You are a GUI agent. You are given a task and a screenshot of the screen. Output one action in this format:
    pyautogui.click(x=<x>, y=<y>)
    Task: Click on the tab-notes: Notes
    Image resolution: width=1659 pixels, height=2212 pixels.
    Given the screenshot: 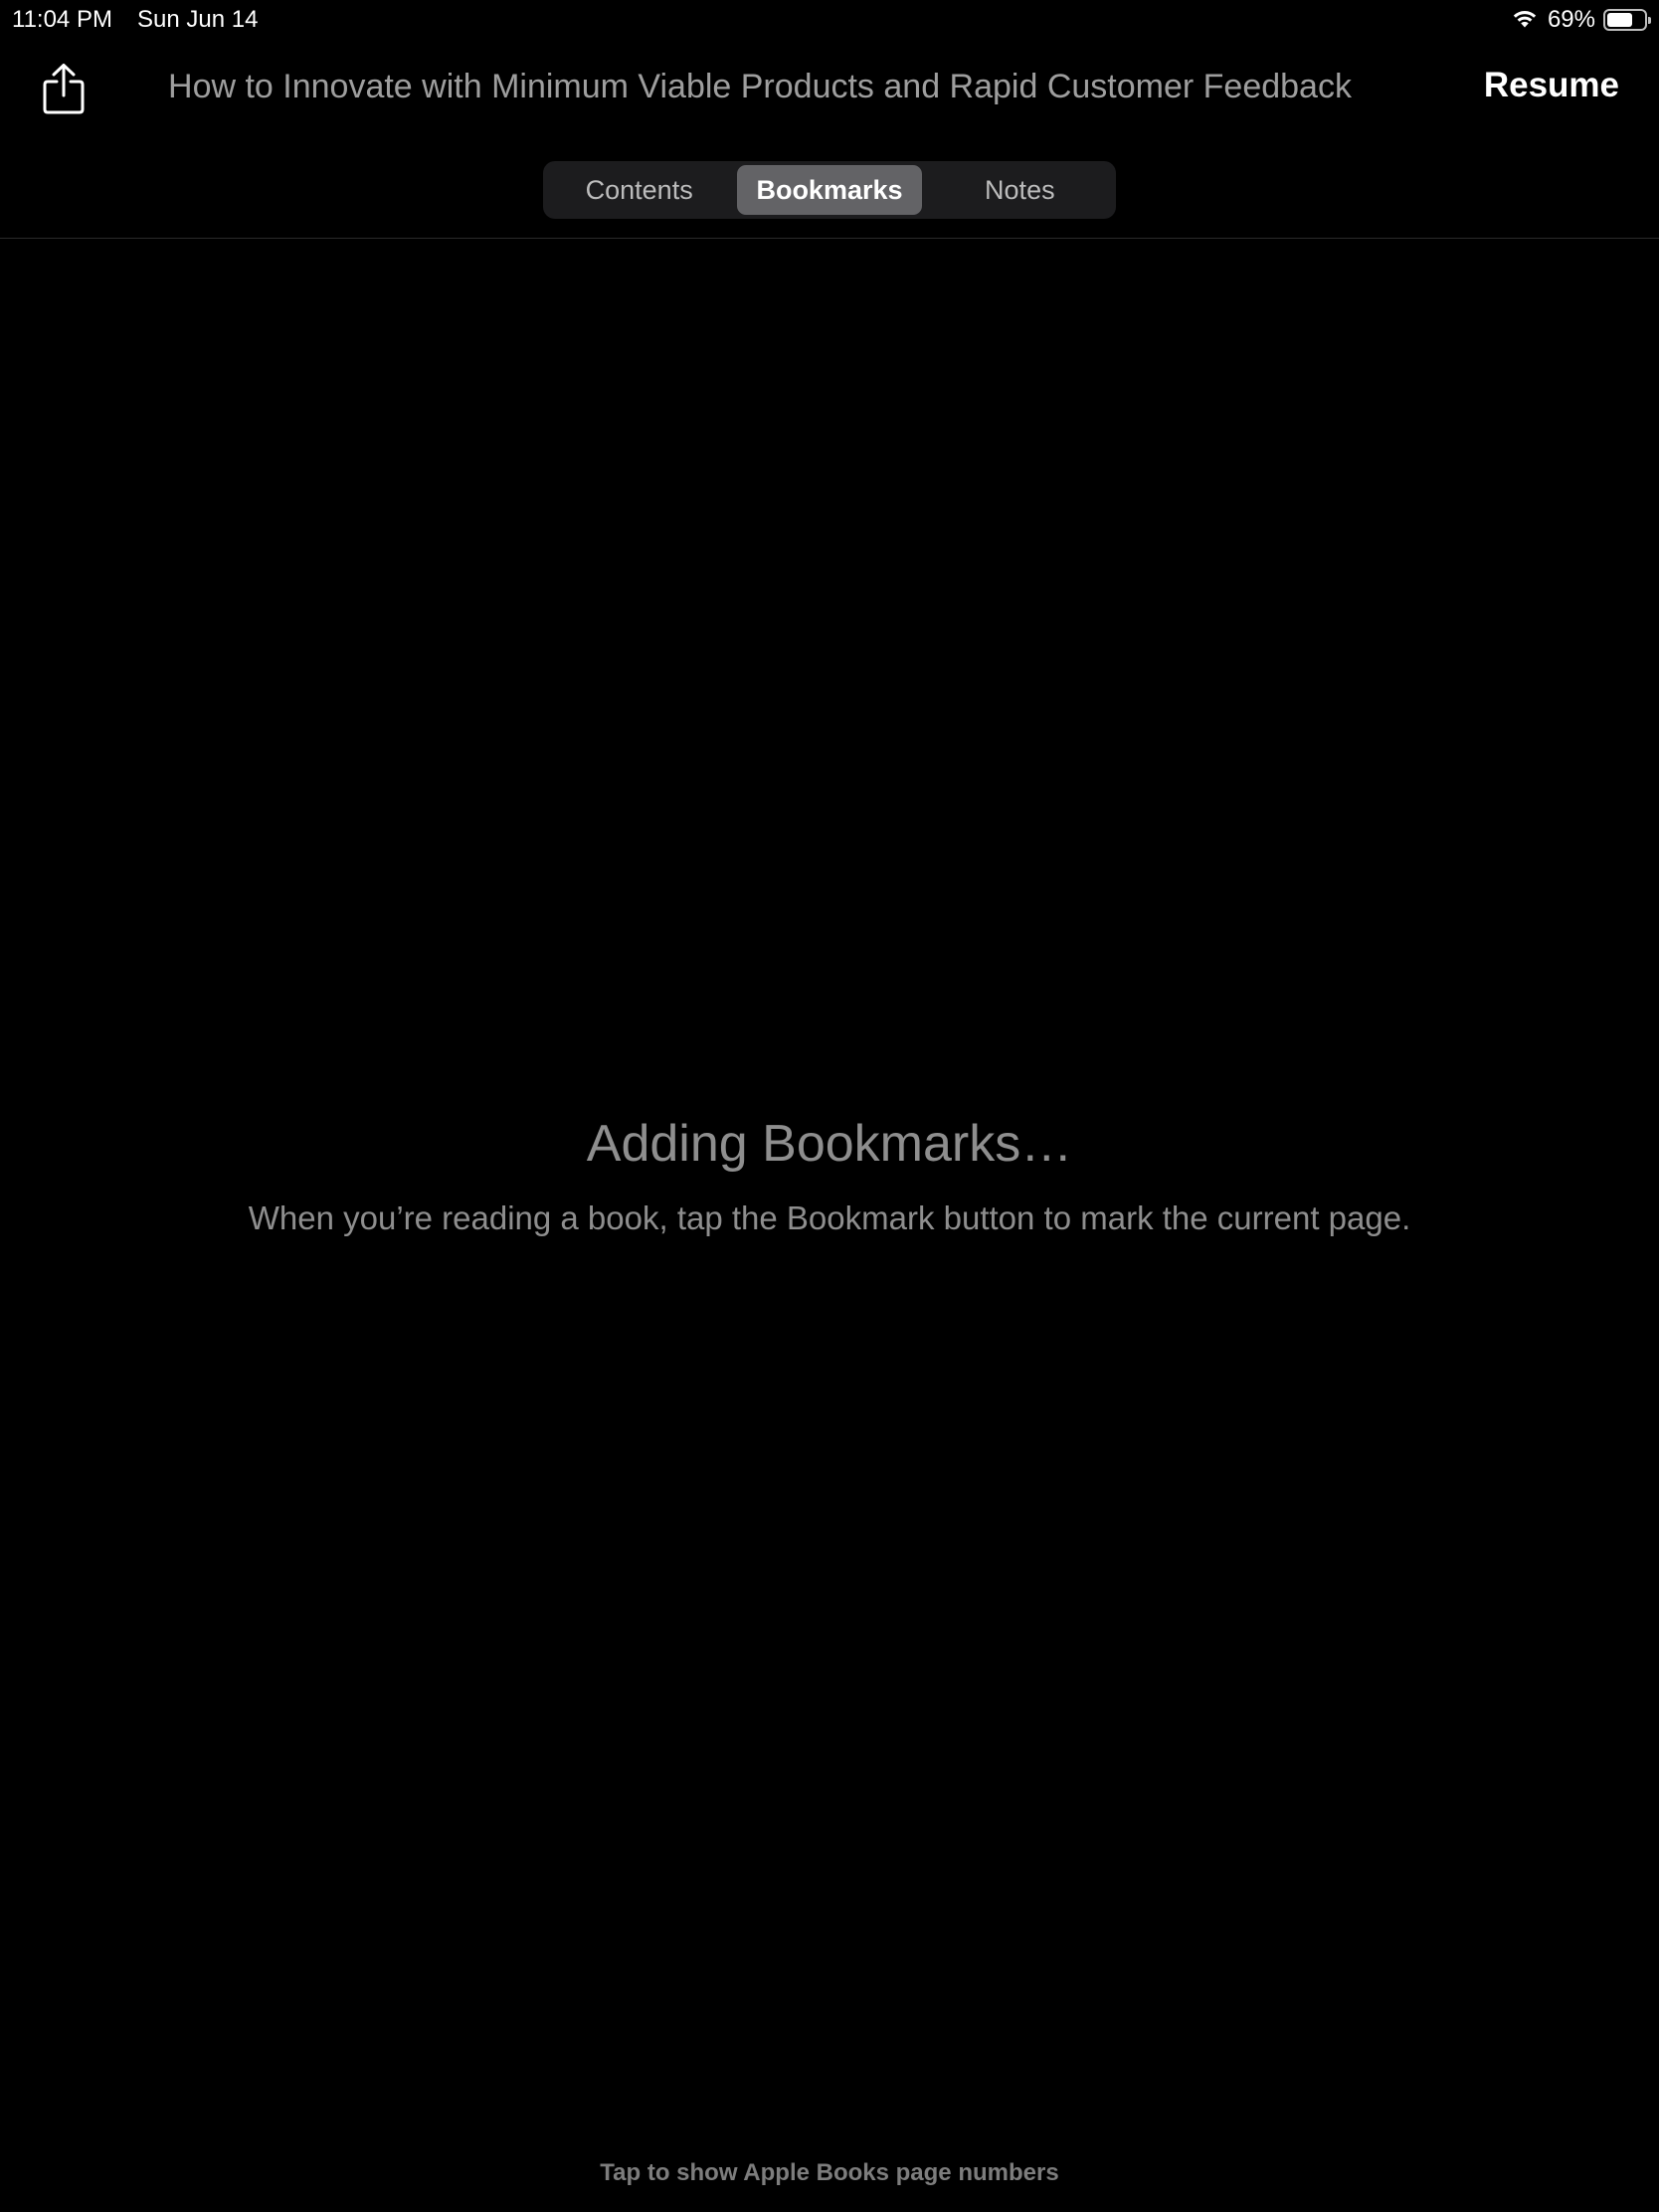 What is the action you would take?
    pyautogui.click(x=1020, y=190)
    